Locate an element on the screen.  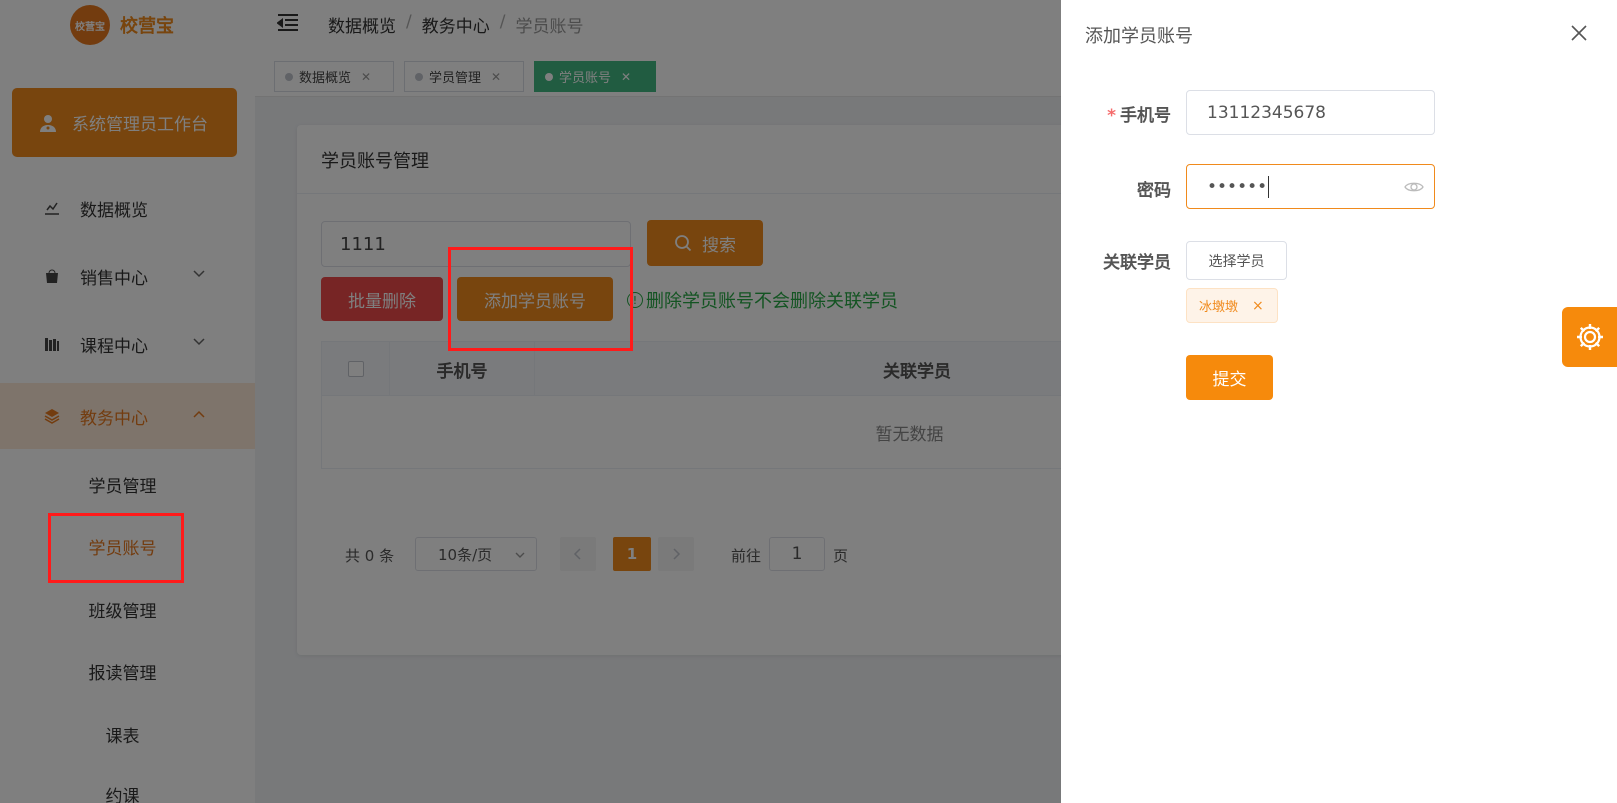
required-mark: * is located at coordinates (1111, 116).